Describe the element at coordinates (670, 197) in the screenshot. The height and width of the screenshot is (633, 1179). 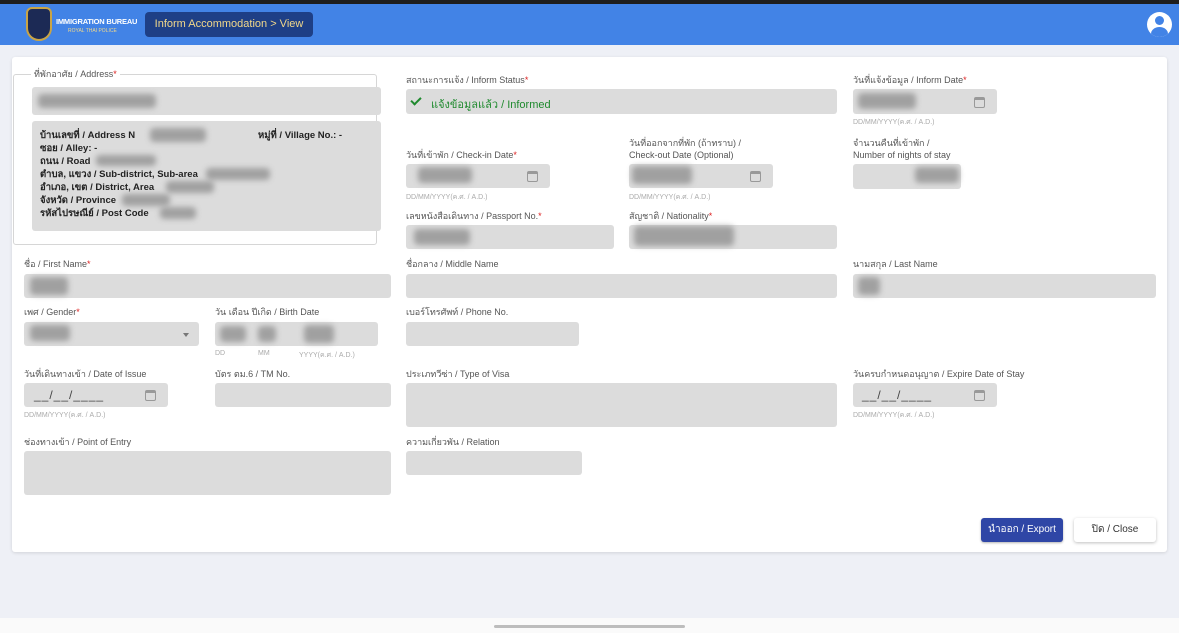
I see `checkout-hint: DD/MM/YYYY(ค.ศ. / A.D.)` at that location.